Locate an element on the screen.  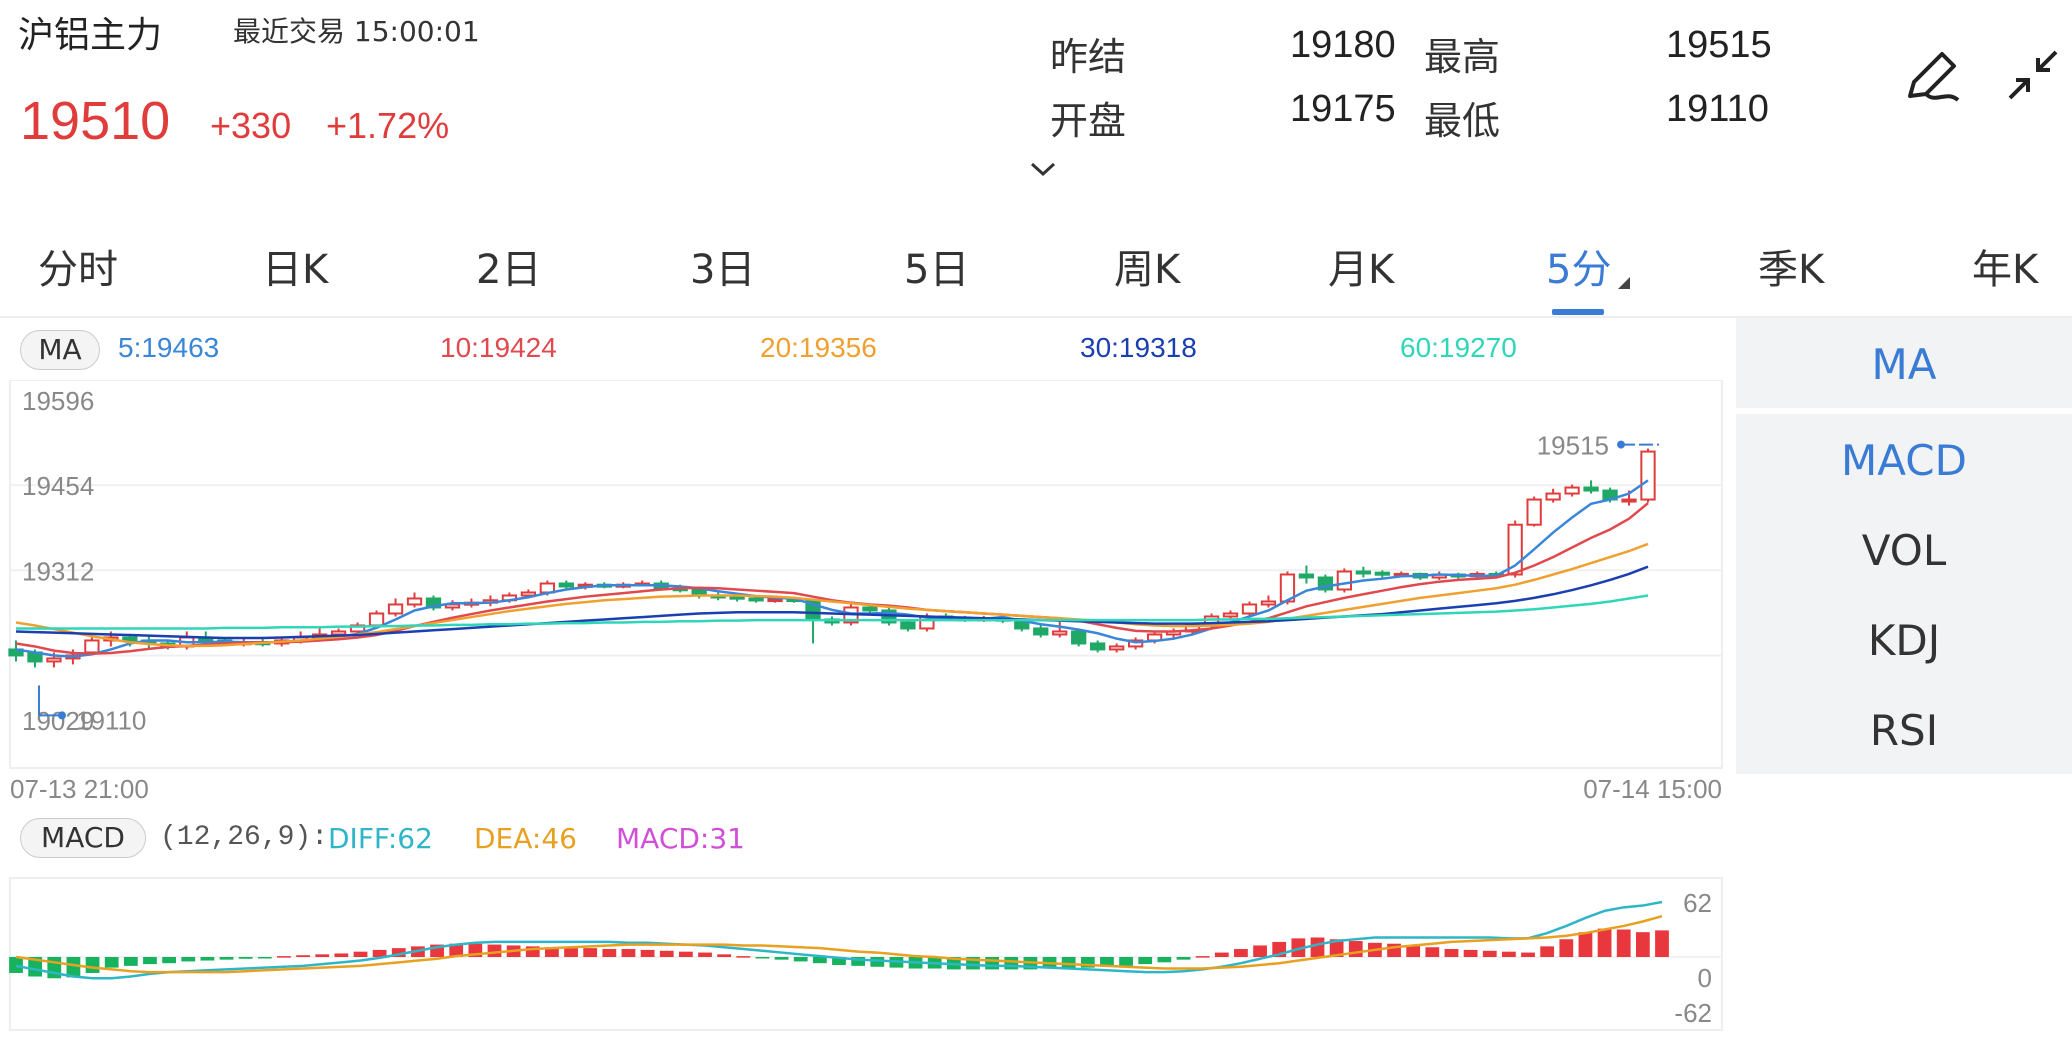
high-value: 19515 is located at coordinates (1719, 45).